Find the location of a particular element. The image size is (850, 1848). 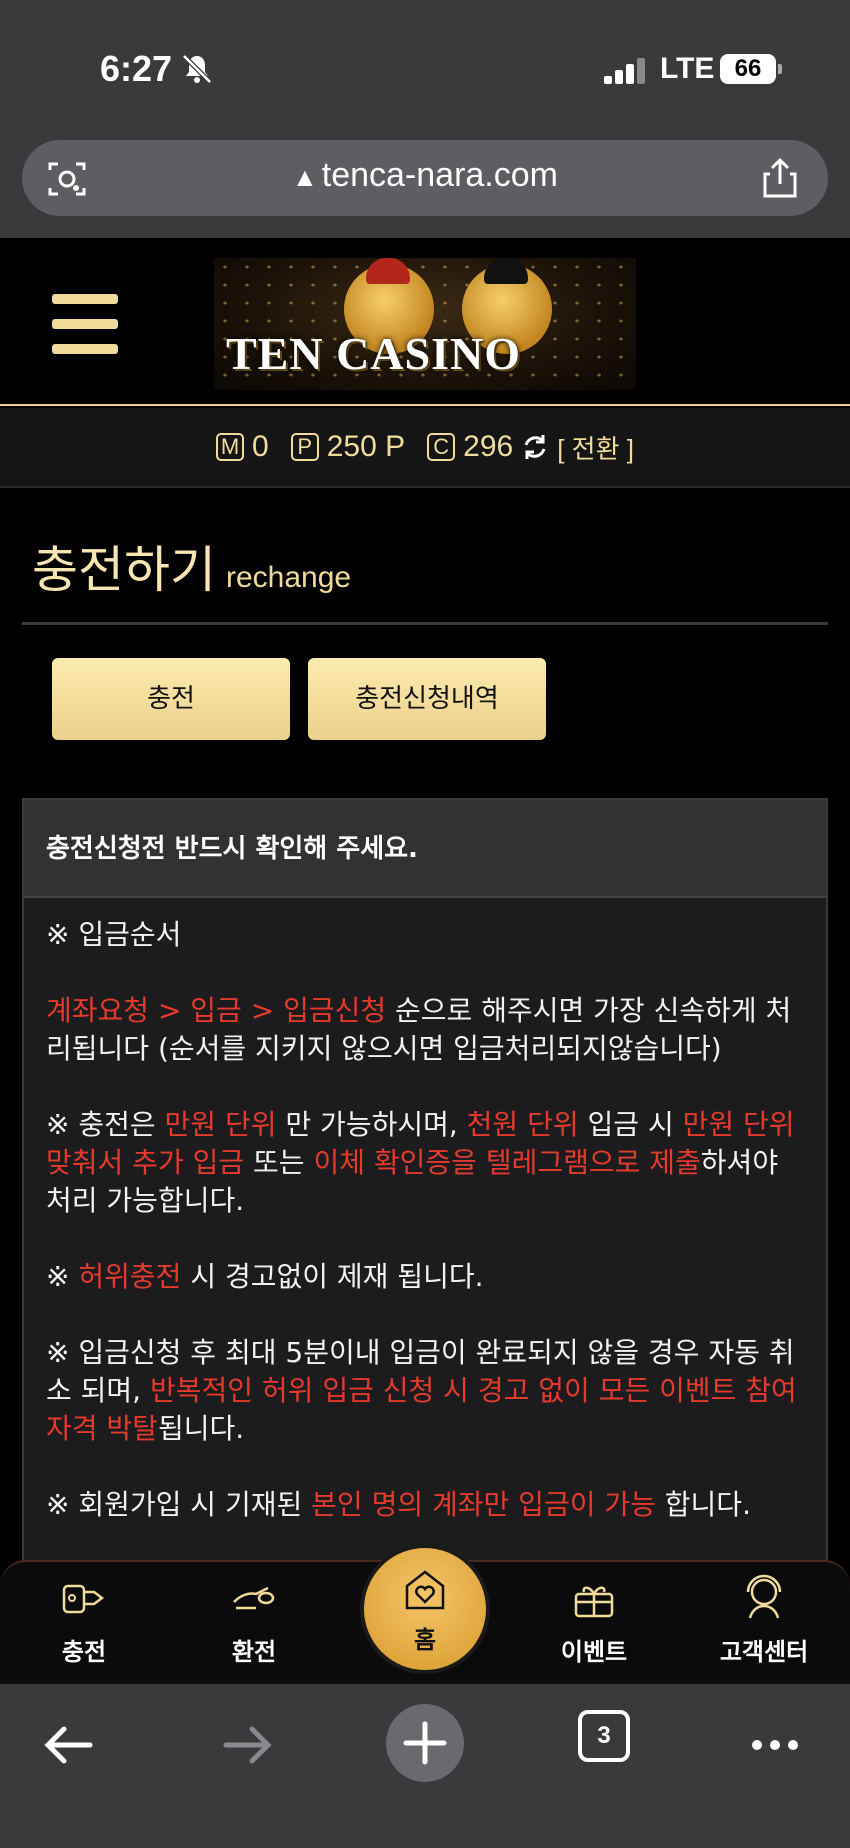

home-button: 홈 is located at coordinates (425, 1609).